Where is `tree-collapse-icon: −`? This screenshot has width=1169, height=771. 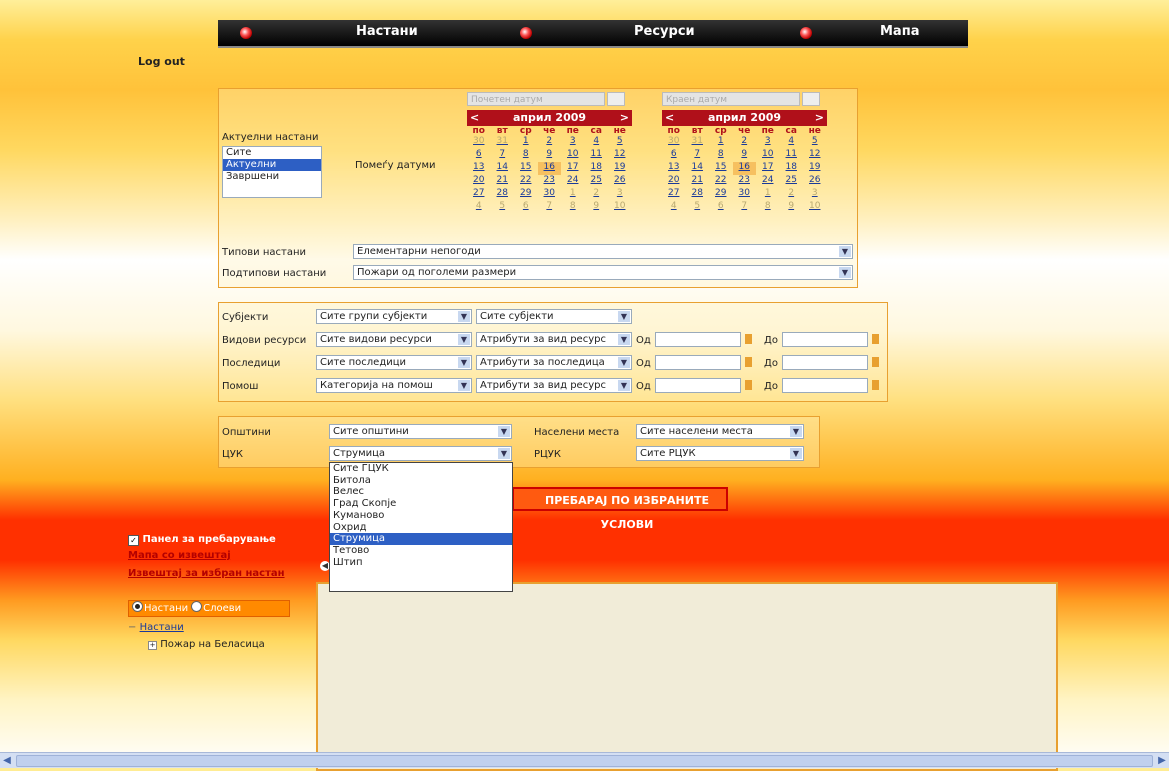
tree-collapse-icon: − is located at coordinates (132, 627).